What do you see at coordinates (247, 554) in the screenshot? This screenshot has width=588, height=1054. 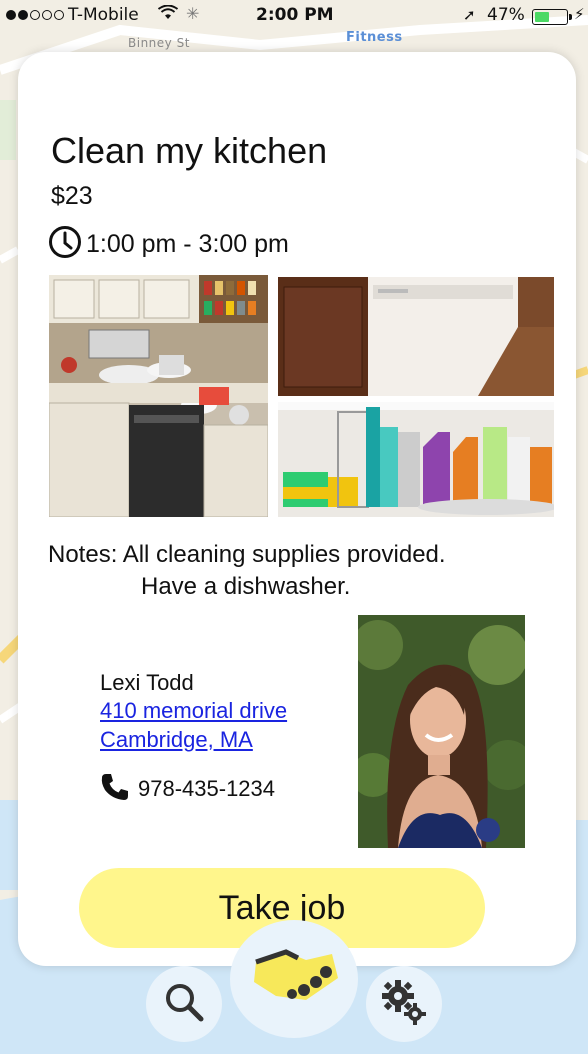 I see `notes-line-1: Notes: All cleaning supplies provided.` at bounding box center [247, 554].